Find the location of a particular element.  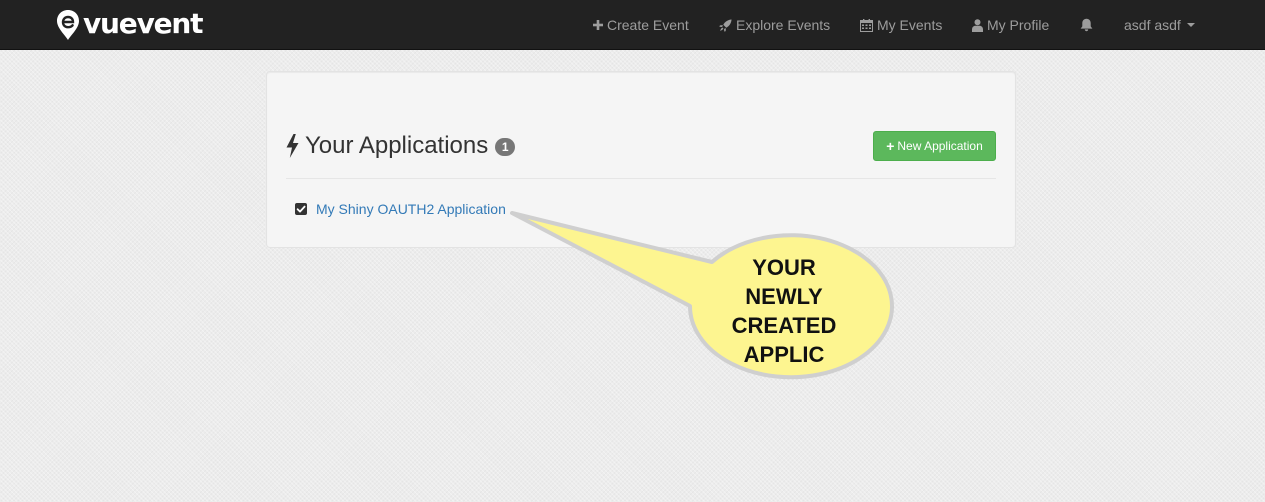

nav-explore-events: Explore Events is located at coordinates (774, 25).